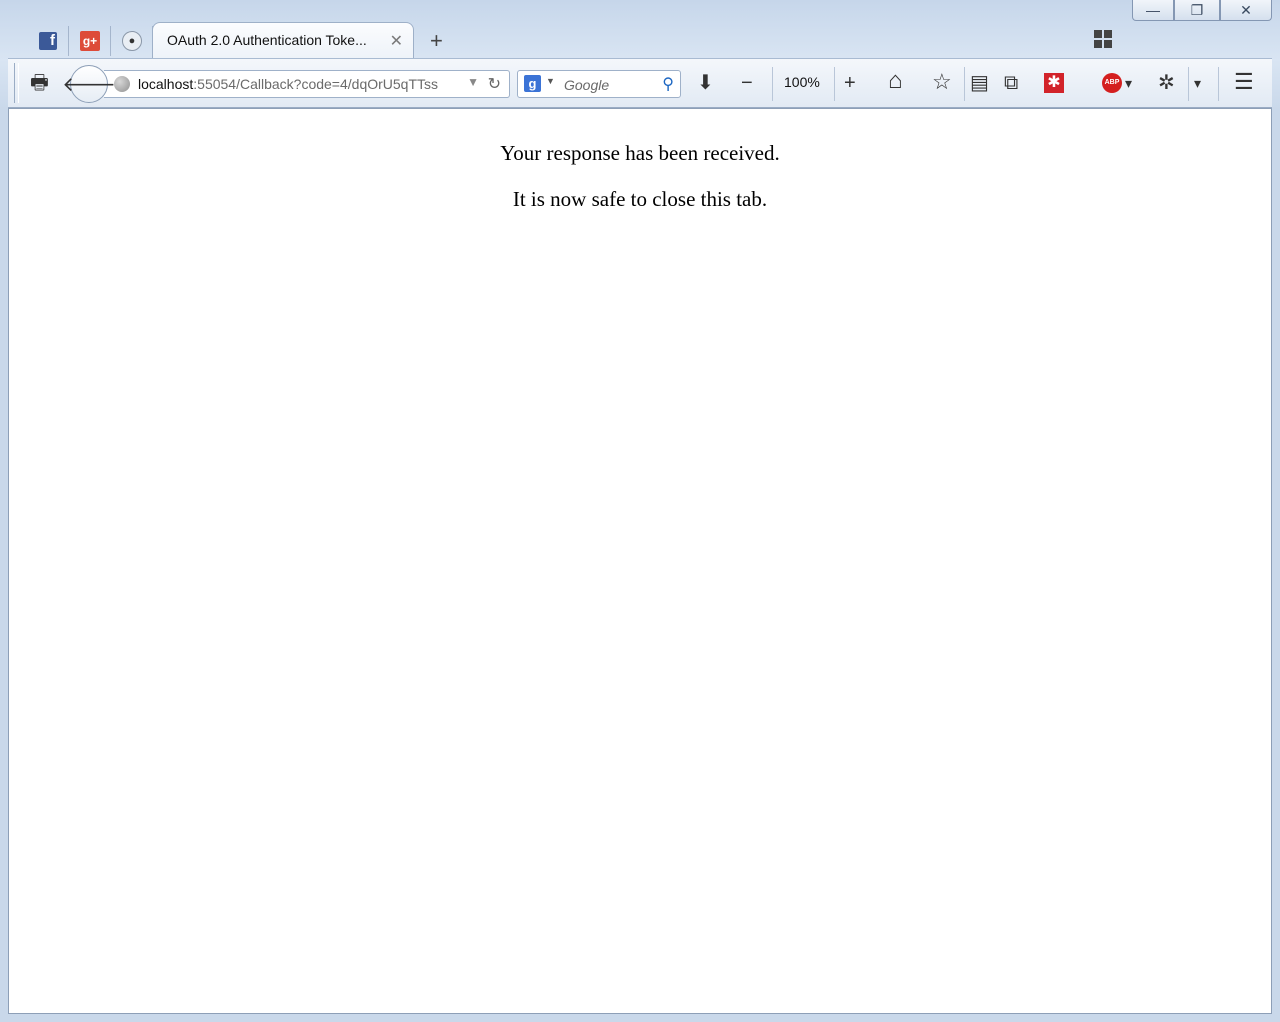  What do you see at coordinates (122, 84) in the screenshot?
I see `globe-icon` at bounding box center [122, 84].